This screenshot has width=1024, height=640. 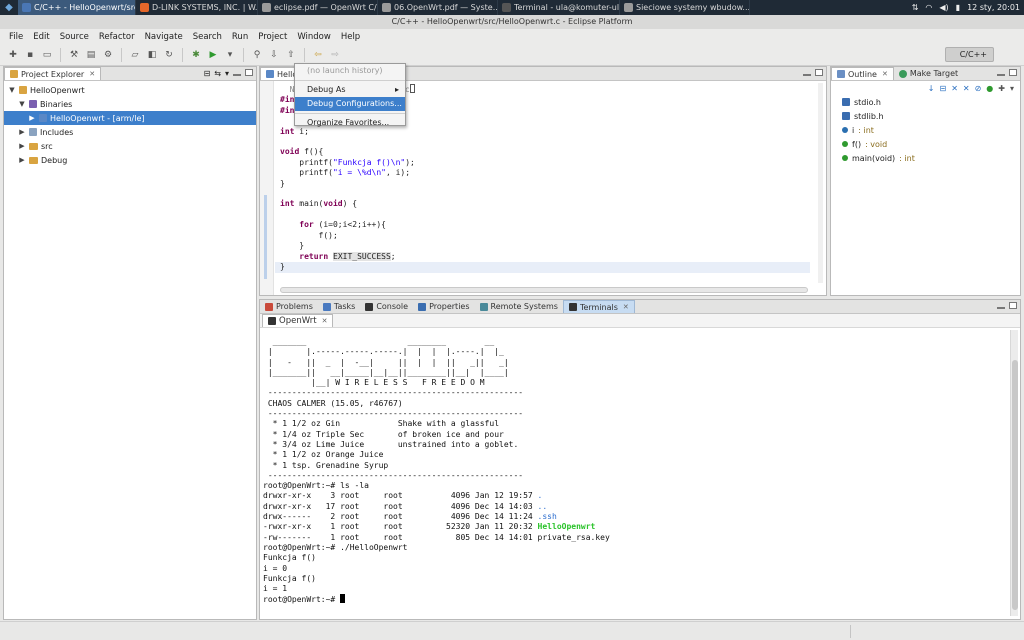 What do you see at coordinates (978, 88) in the screenshot?
I see `hide-nonpublic-icon: ⊘` at bounding box center [978, 88].